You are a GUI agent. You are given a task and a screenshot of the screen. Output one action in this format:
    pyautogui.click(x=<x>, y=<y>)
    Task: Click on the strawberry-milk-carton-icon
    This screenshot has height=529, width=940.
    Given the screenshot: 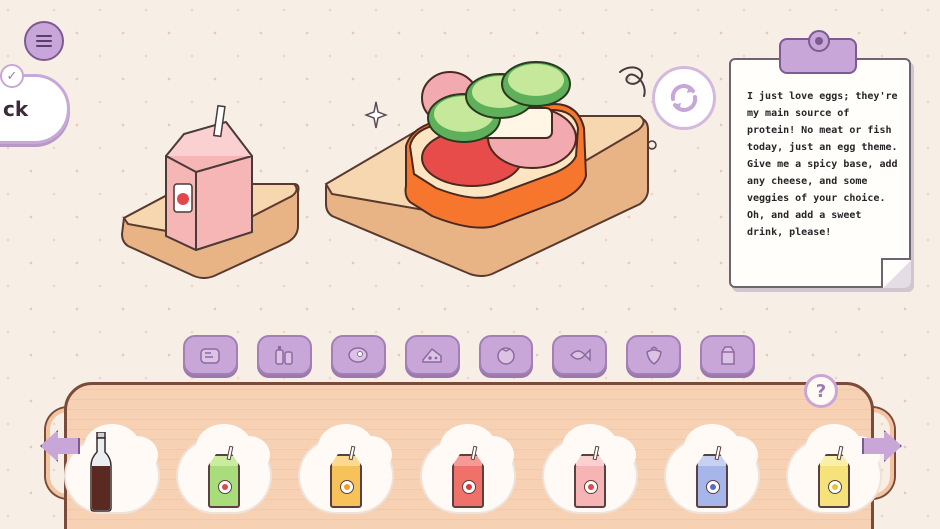 What is the action you would take?
    pyautogui.click(x=590, y=476)
    